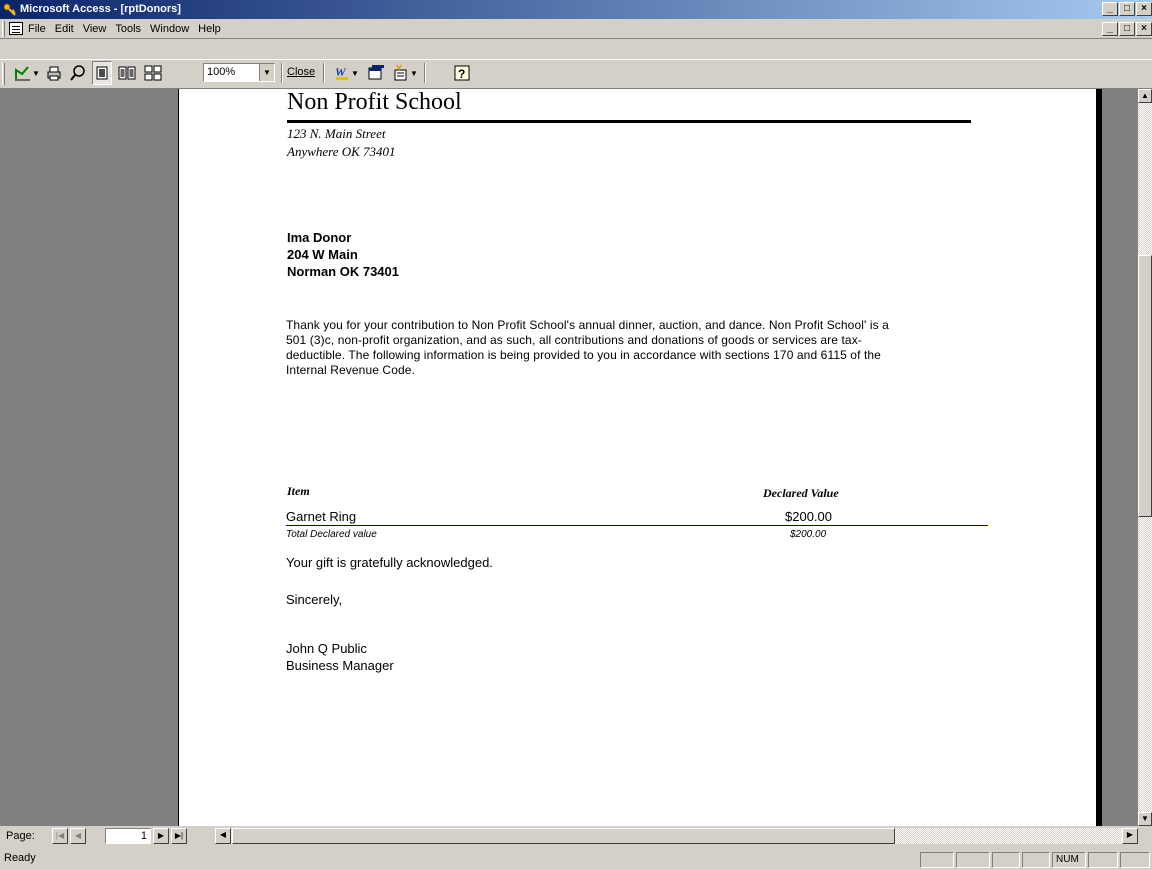 The image size is (1152, 869). Describe the element at coordinates (576, 74) in the screenshot. I see `toolbar-area` at that location.